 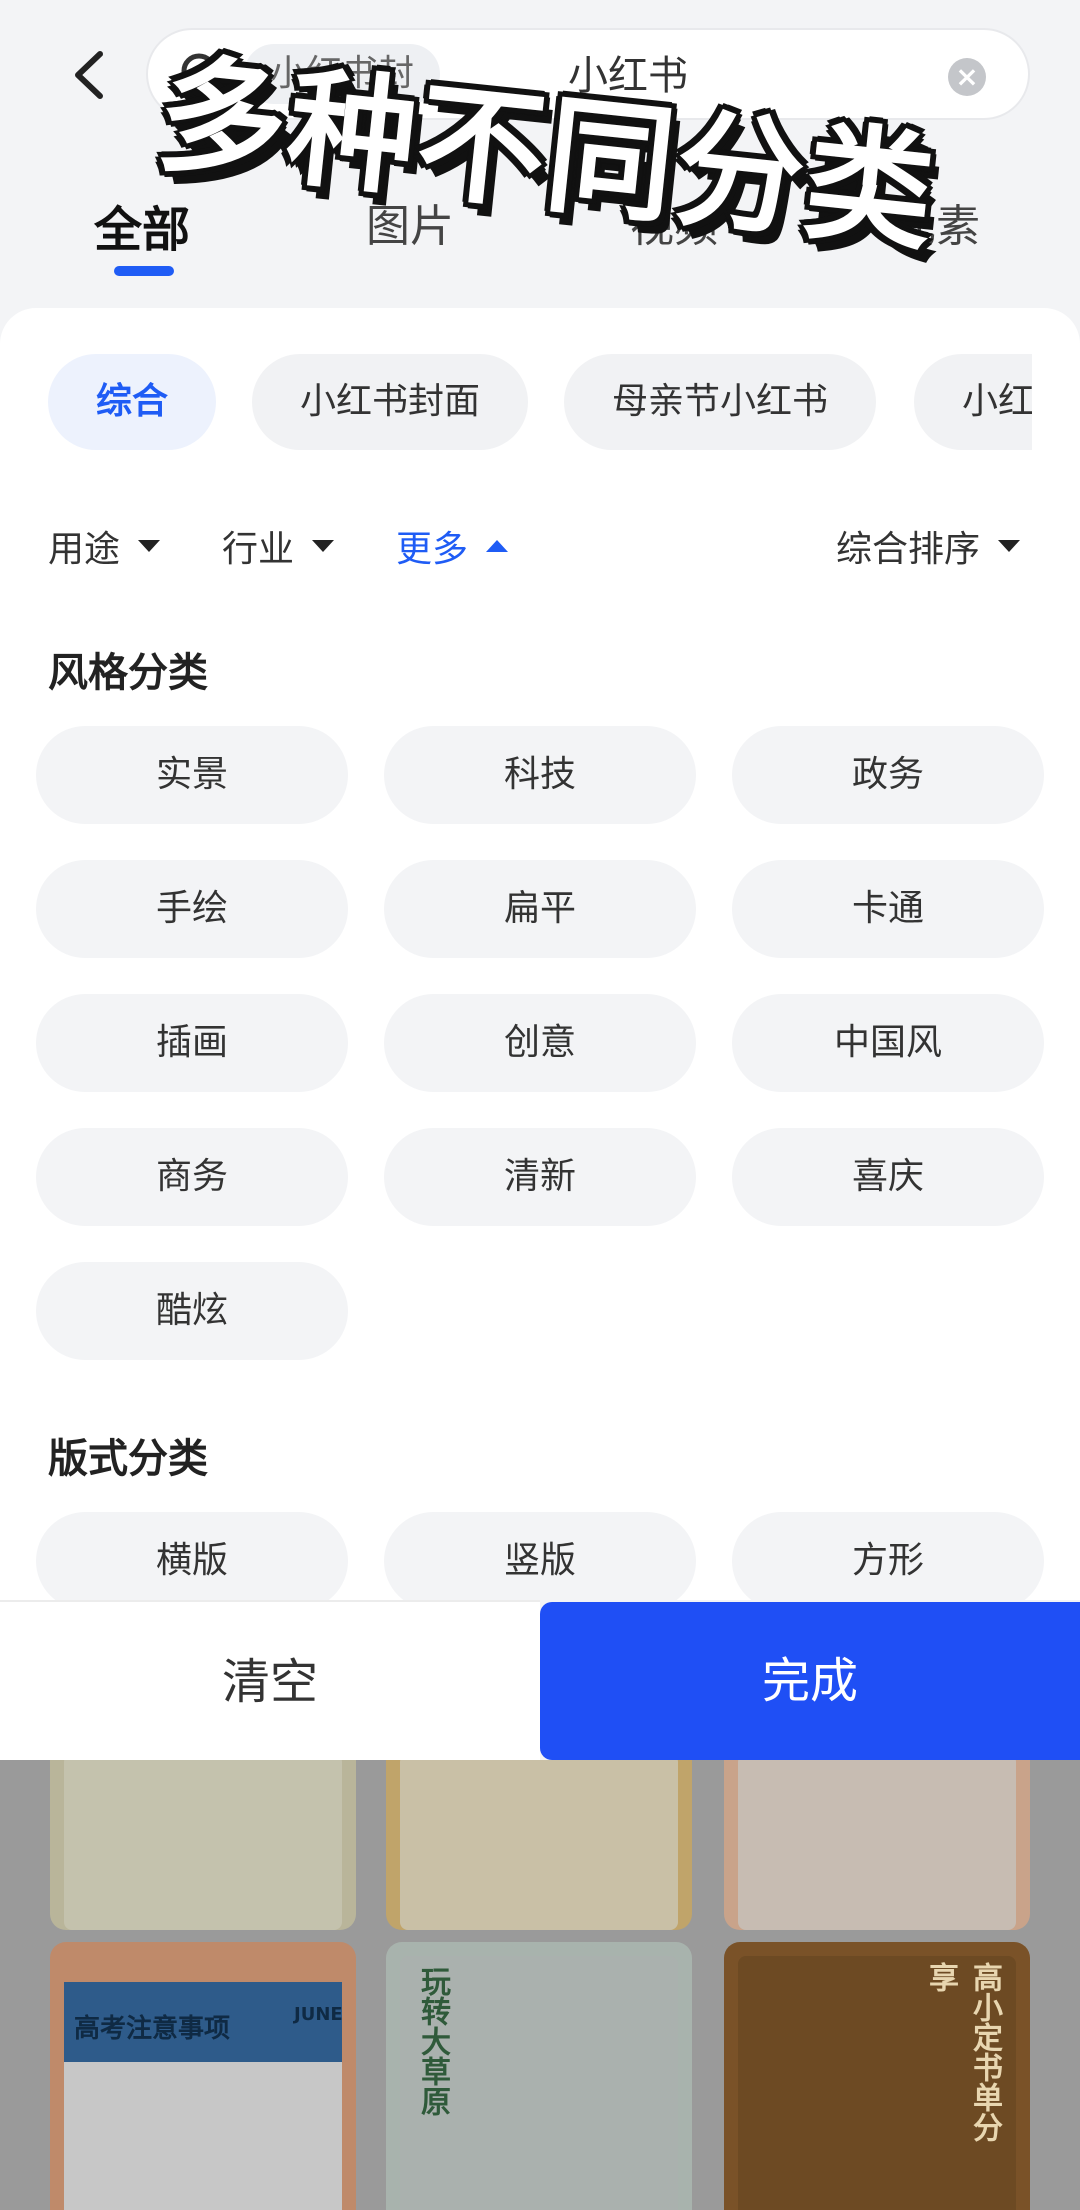 I want to click on style-option: 扁平, so click(x=540, y=909).